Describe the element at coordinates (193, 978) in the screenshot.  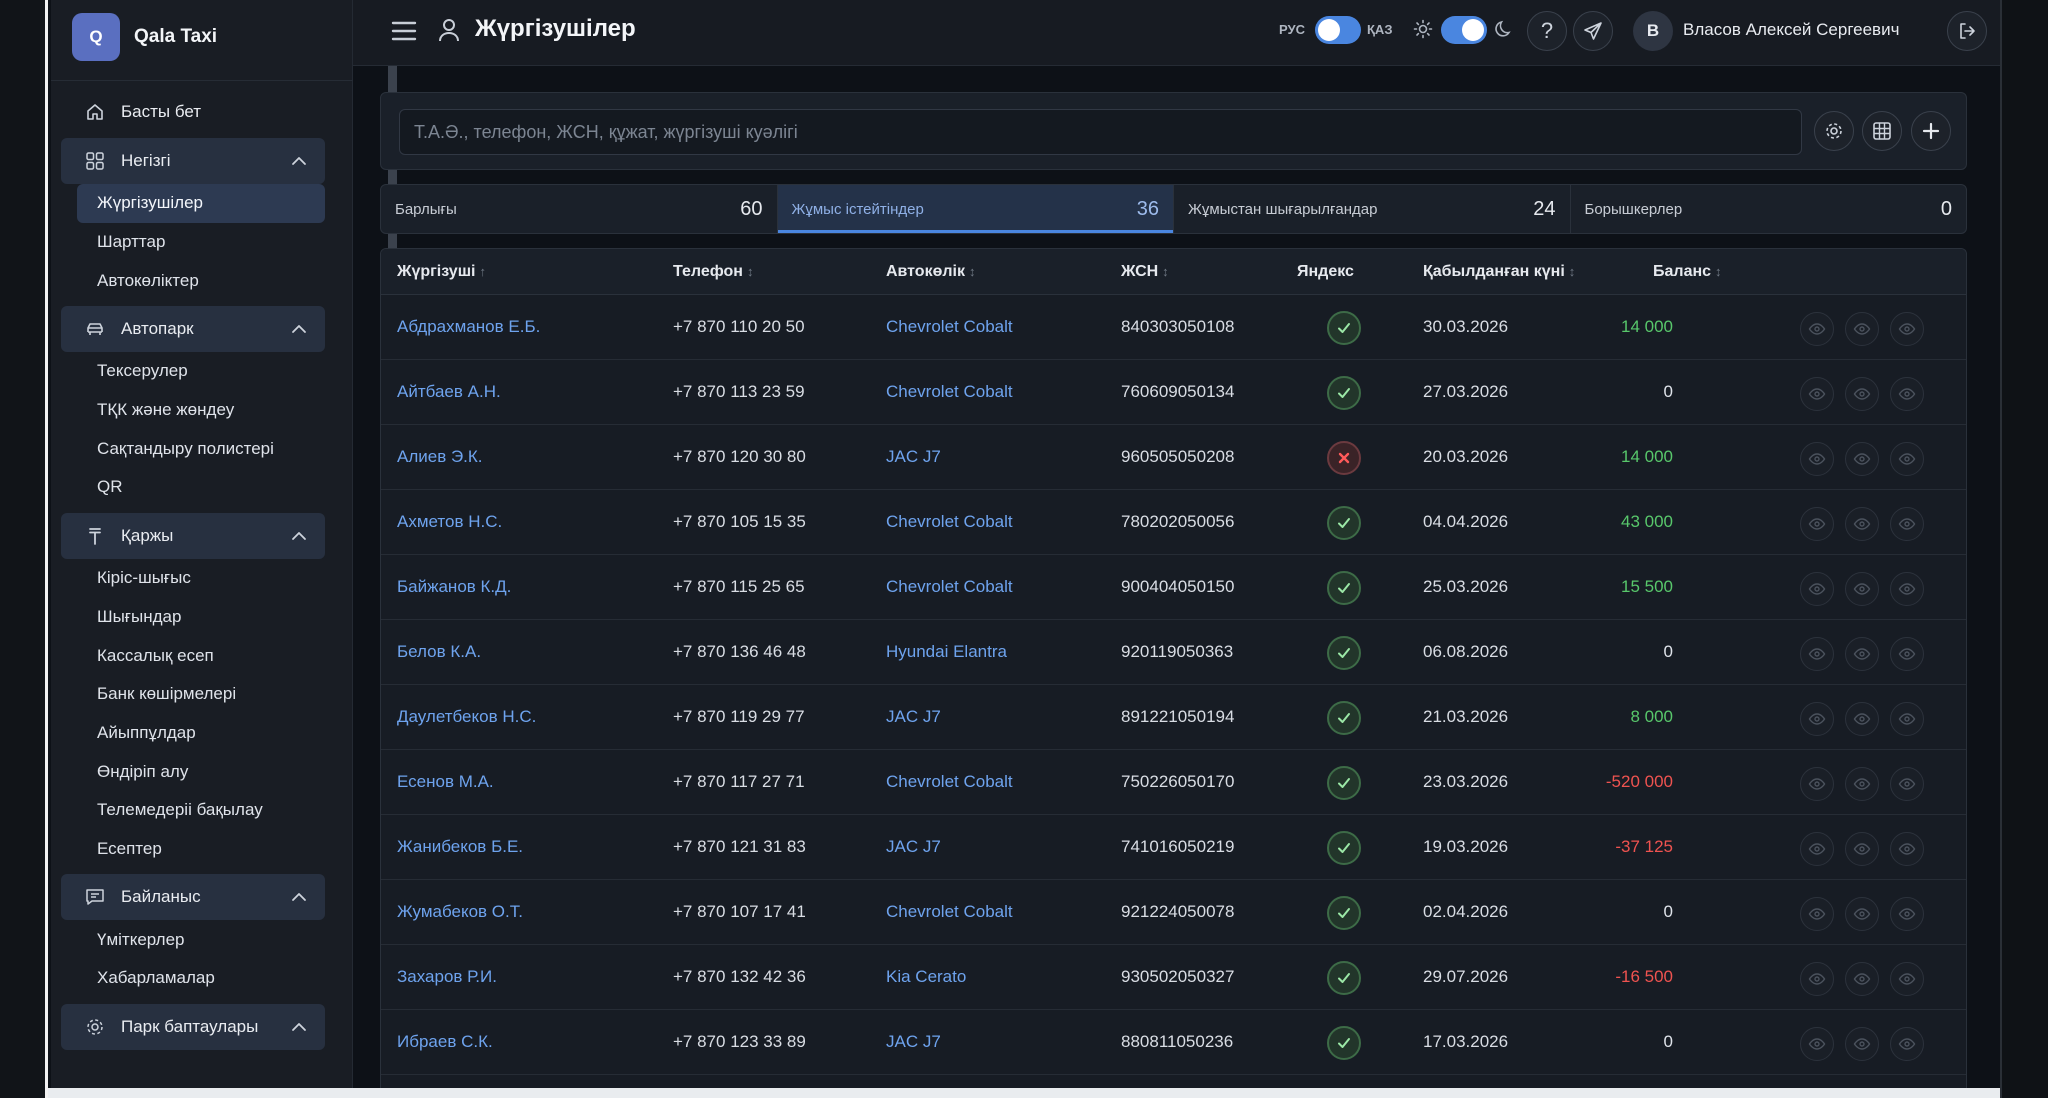
I see `sidebar-item: Хабарламалар` at that location.